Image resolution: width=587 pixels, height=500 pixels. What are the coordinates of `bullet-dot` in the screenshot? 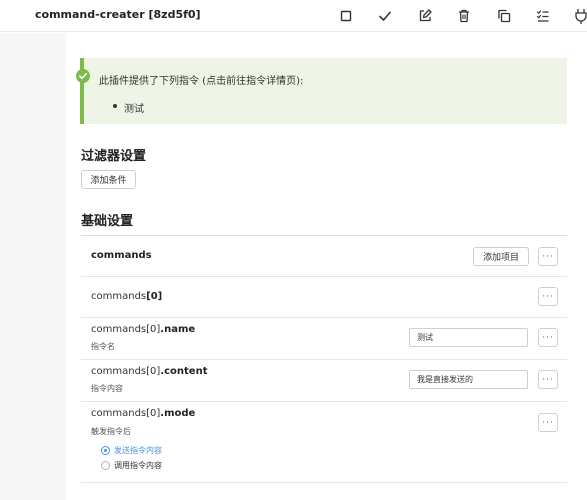 It's located at (115, 106).